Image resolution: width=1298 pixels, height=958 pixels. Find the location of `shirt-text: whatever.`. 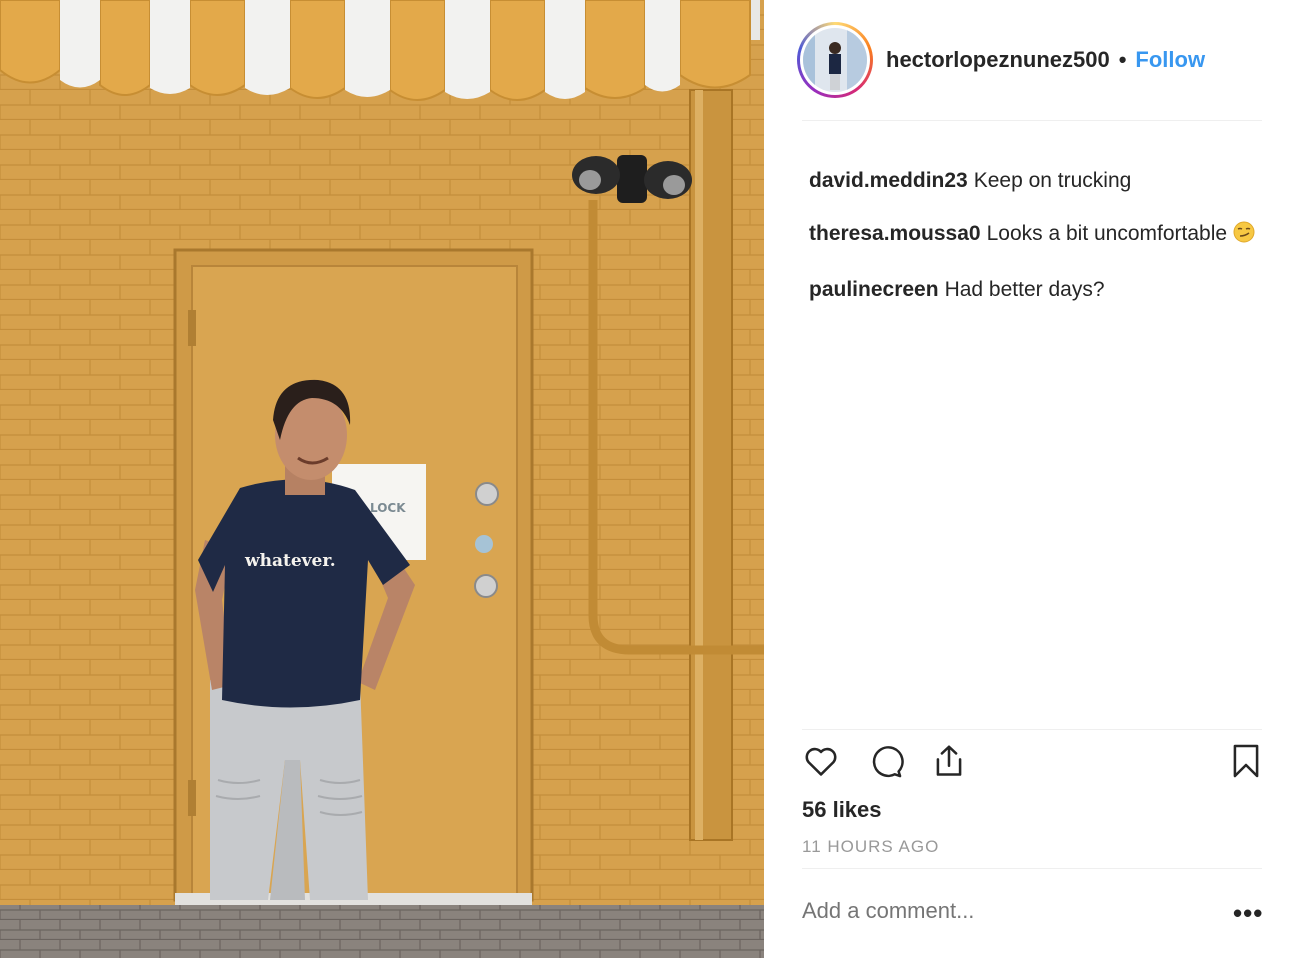

shirt-text: whatever. is located at coordinates (290, 561).